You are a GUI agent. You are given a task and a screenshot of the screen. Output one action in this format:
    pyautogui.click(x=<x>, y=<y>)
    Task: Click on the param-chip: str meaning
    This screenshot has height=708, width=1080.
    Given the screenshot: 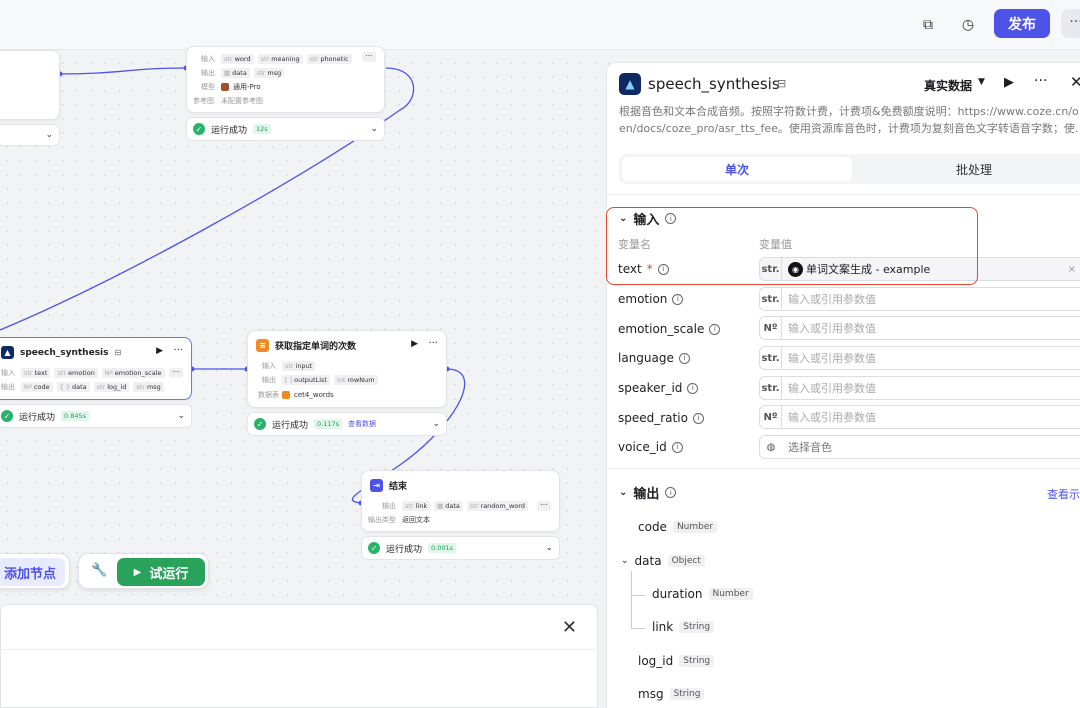 What is the action you would take?
    pyautogui.click(x=280, y=59)
    